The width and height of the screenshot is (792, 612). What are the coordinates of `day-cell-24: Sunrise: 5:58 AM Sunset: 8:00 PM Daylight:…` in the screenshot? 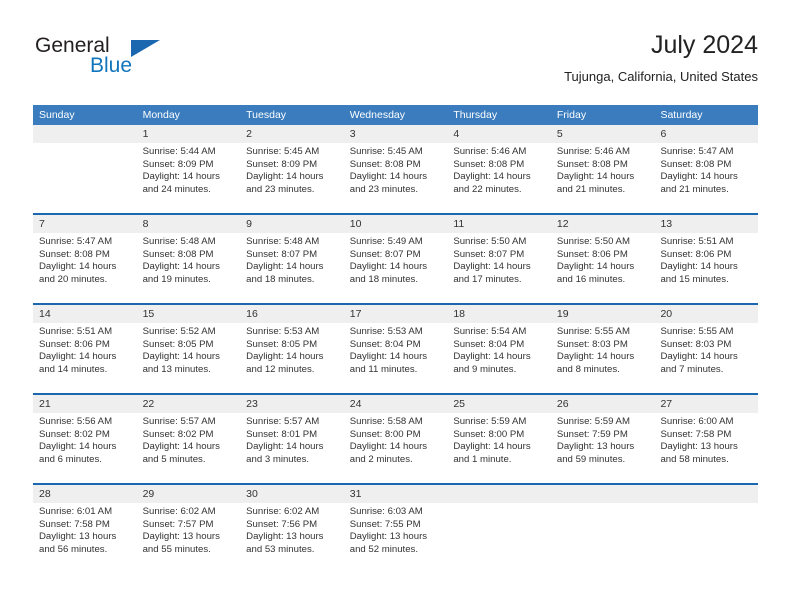 It's located at (396, 448).